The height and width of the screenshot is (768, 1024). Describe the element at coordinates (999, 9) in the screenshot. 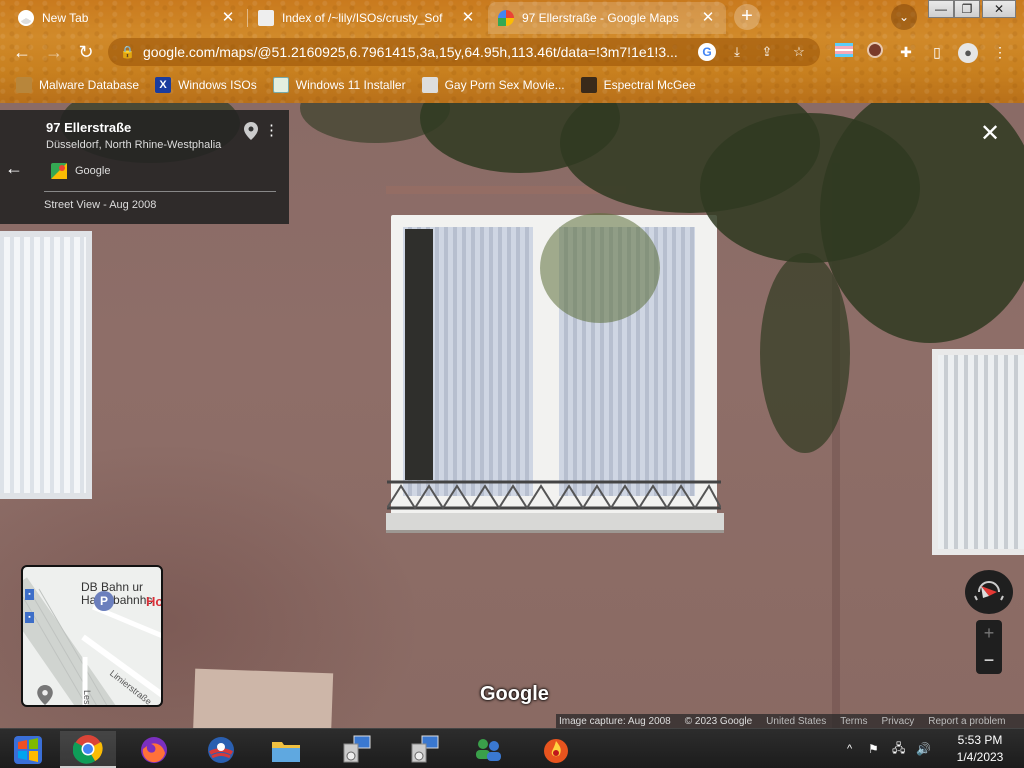

I see `window-close-button: ✕` at that location.